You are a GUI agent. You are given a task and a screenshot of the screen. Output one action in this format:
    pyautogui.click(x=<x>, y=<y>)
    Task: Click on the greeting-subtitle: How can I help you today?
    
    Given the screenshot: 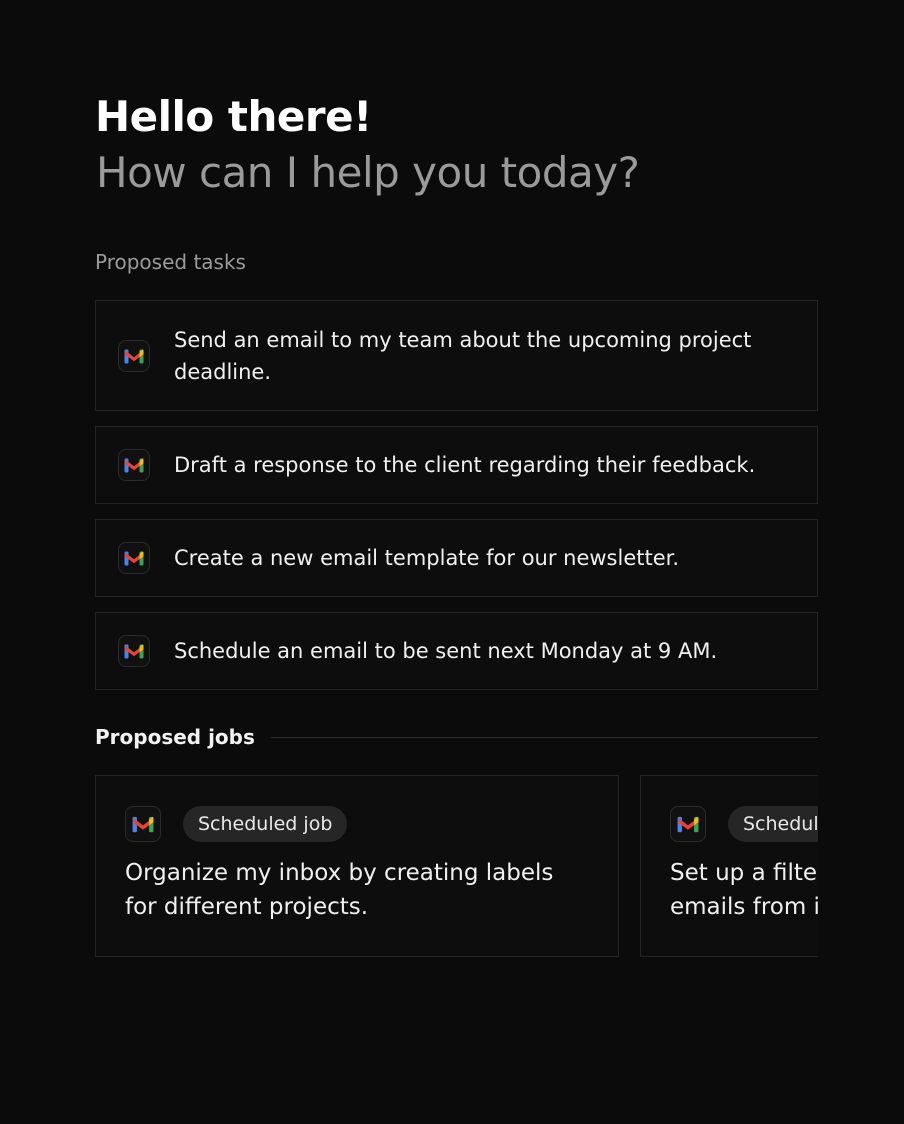 What is the action you would take?
    pyautogui.click(x=368, y=172)
    